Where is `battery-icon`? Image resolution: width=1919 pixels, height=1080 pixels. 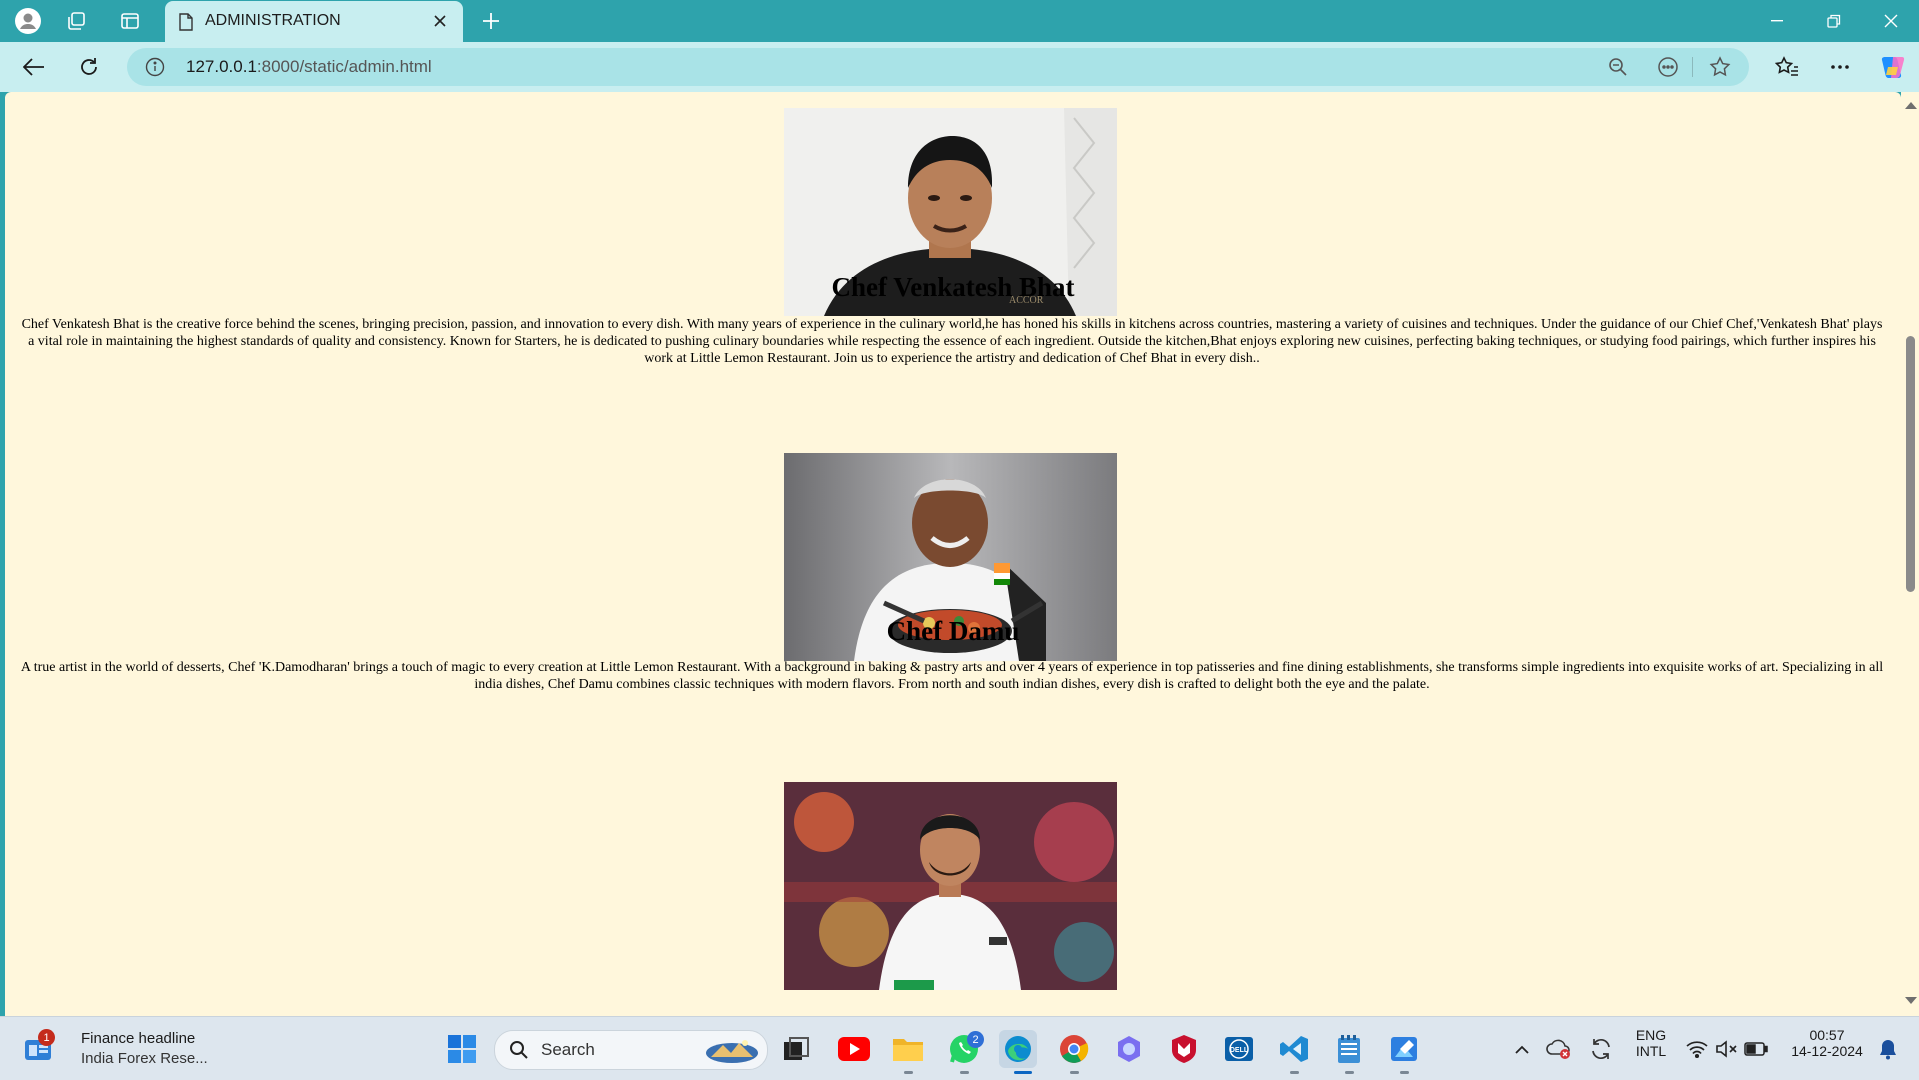
battery-icon is located at coordinates (1756, 1049).